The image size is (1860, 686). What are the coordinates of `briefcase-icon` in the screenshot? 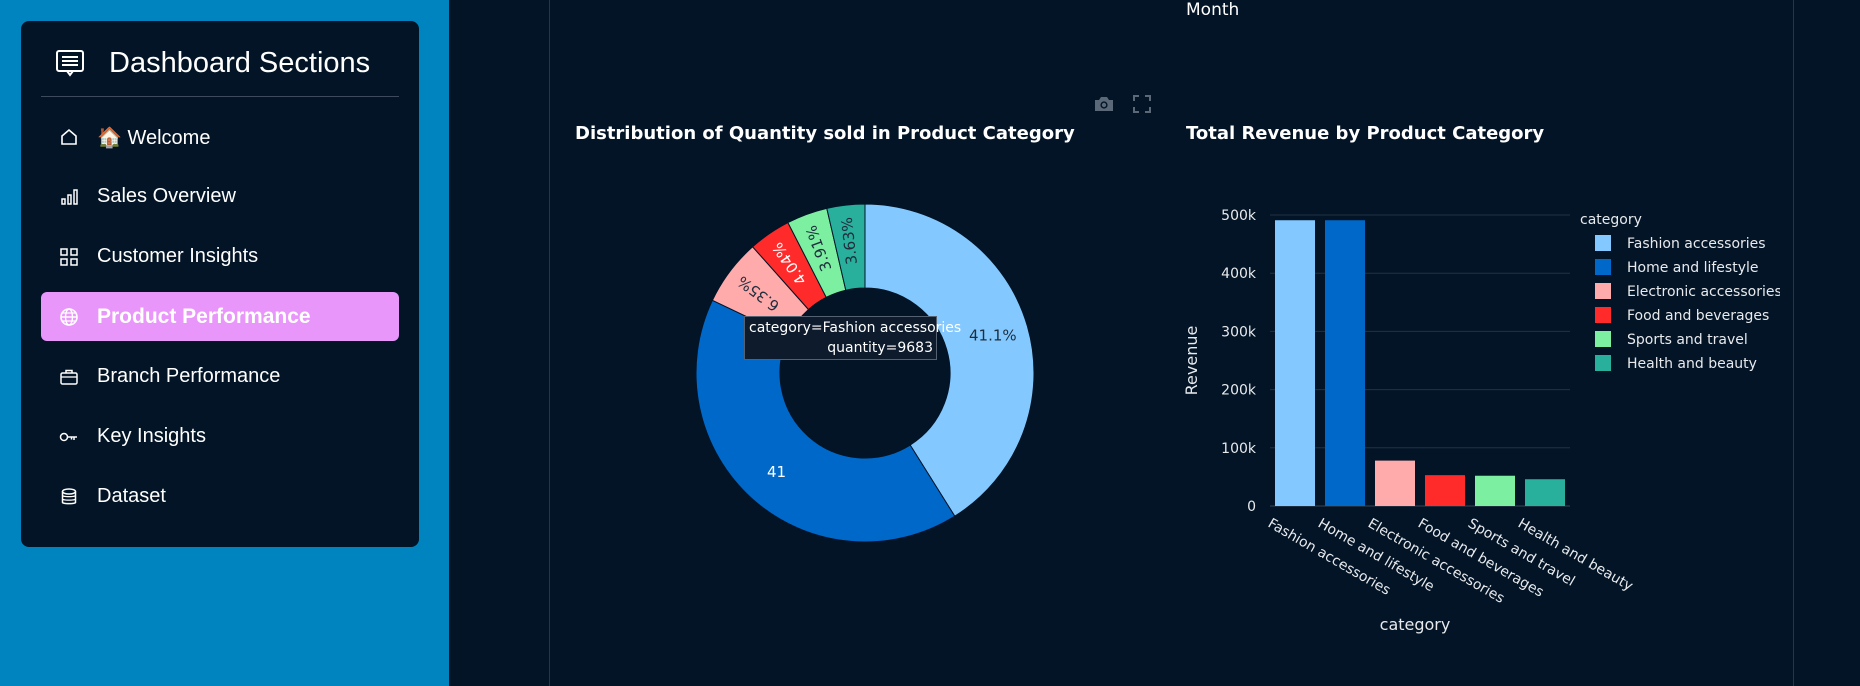 It's located at (69, 377).